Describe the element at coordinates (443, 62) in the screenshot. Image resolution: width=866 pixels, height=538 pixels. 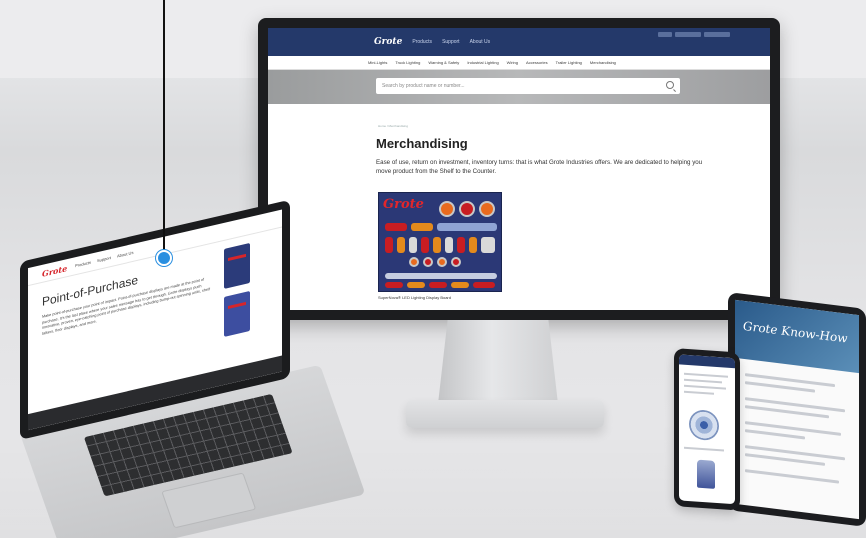
I see `subnav-item: Warning & Safety` at that location.